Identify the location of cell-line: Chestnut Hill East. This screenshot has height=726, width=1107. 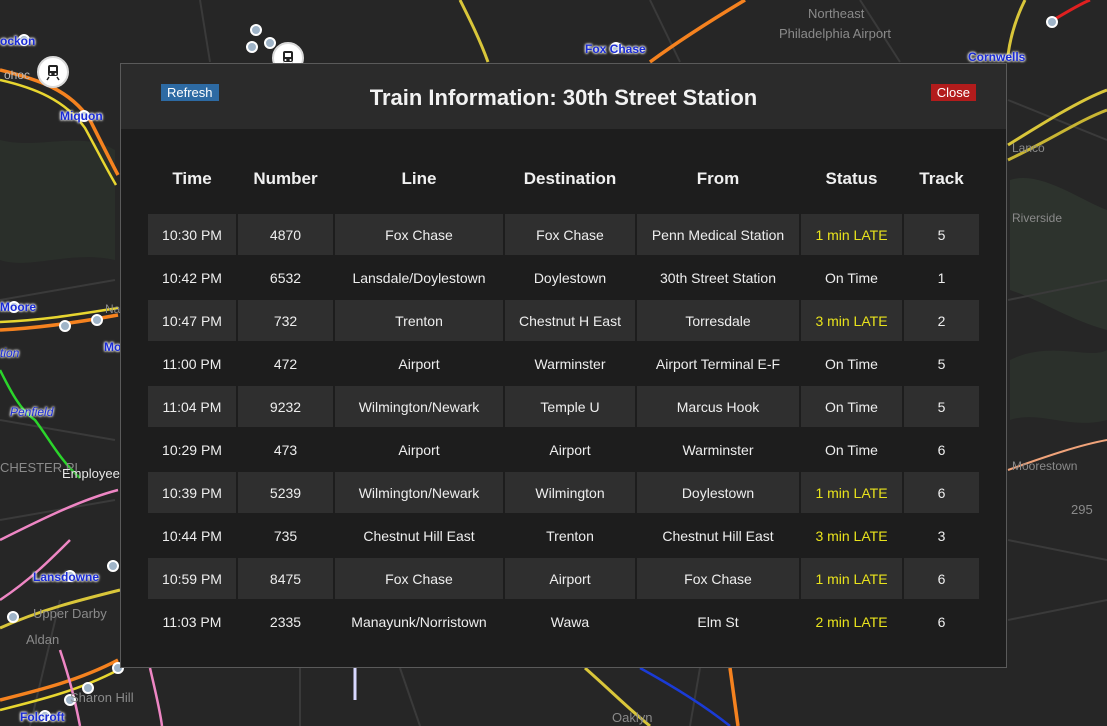
(419, 535).